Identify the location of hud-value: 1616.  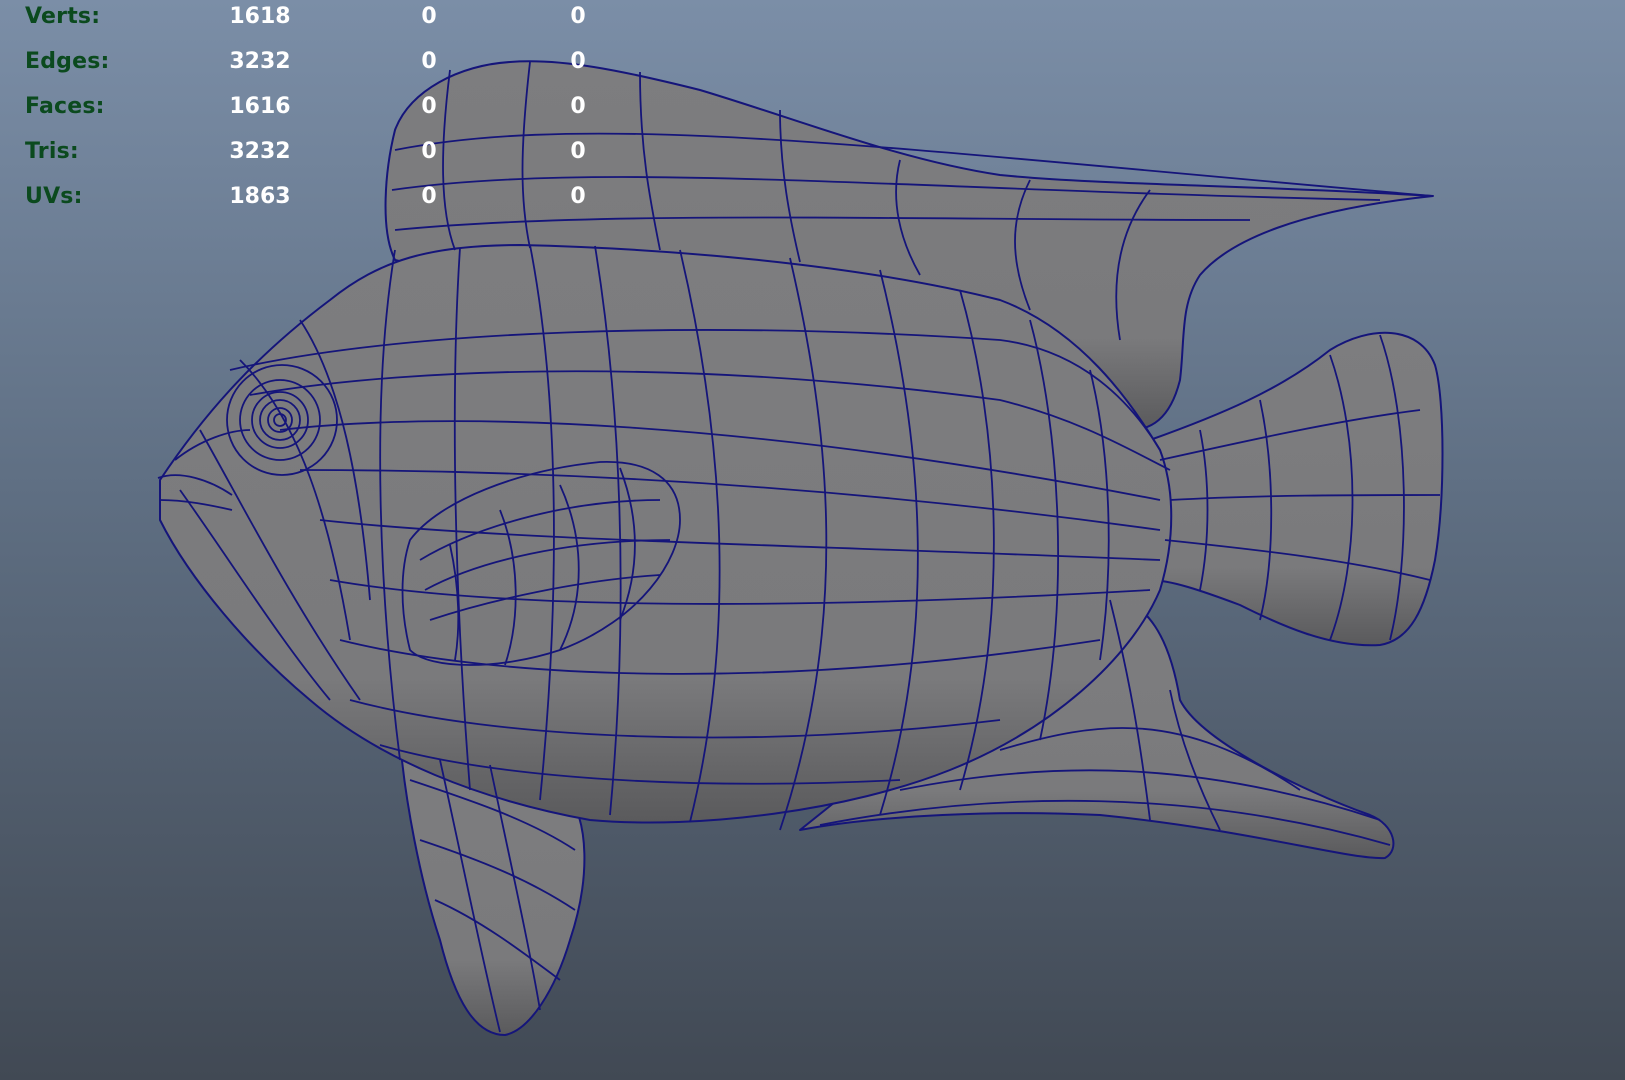
(260, 106).